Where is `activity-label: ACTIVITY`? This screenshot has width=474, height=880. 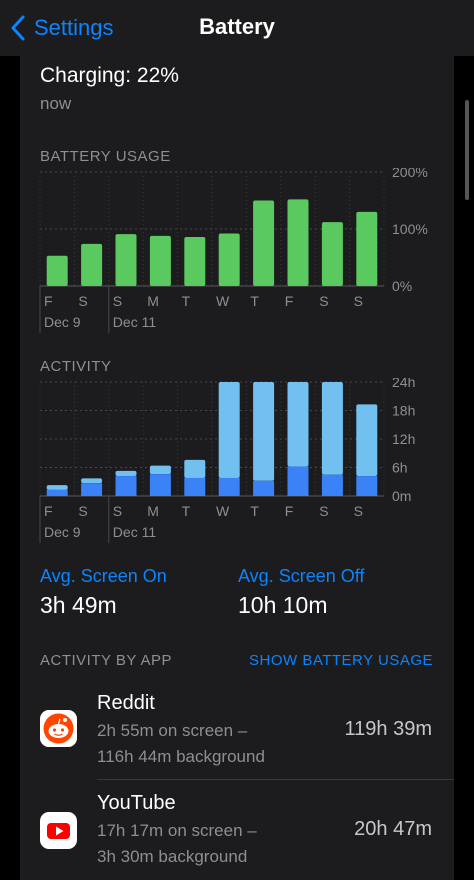 activity-label: ACTIVITY is located at coordinates (76, 366).